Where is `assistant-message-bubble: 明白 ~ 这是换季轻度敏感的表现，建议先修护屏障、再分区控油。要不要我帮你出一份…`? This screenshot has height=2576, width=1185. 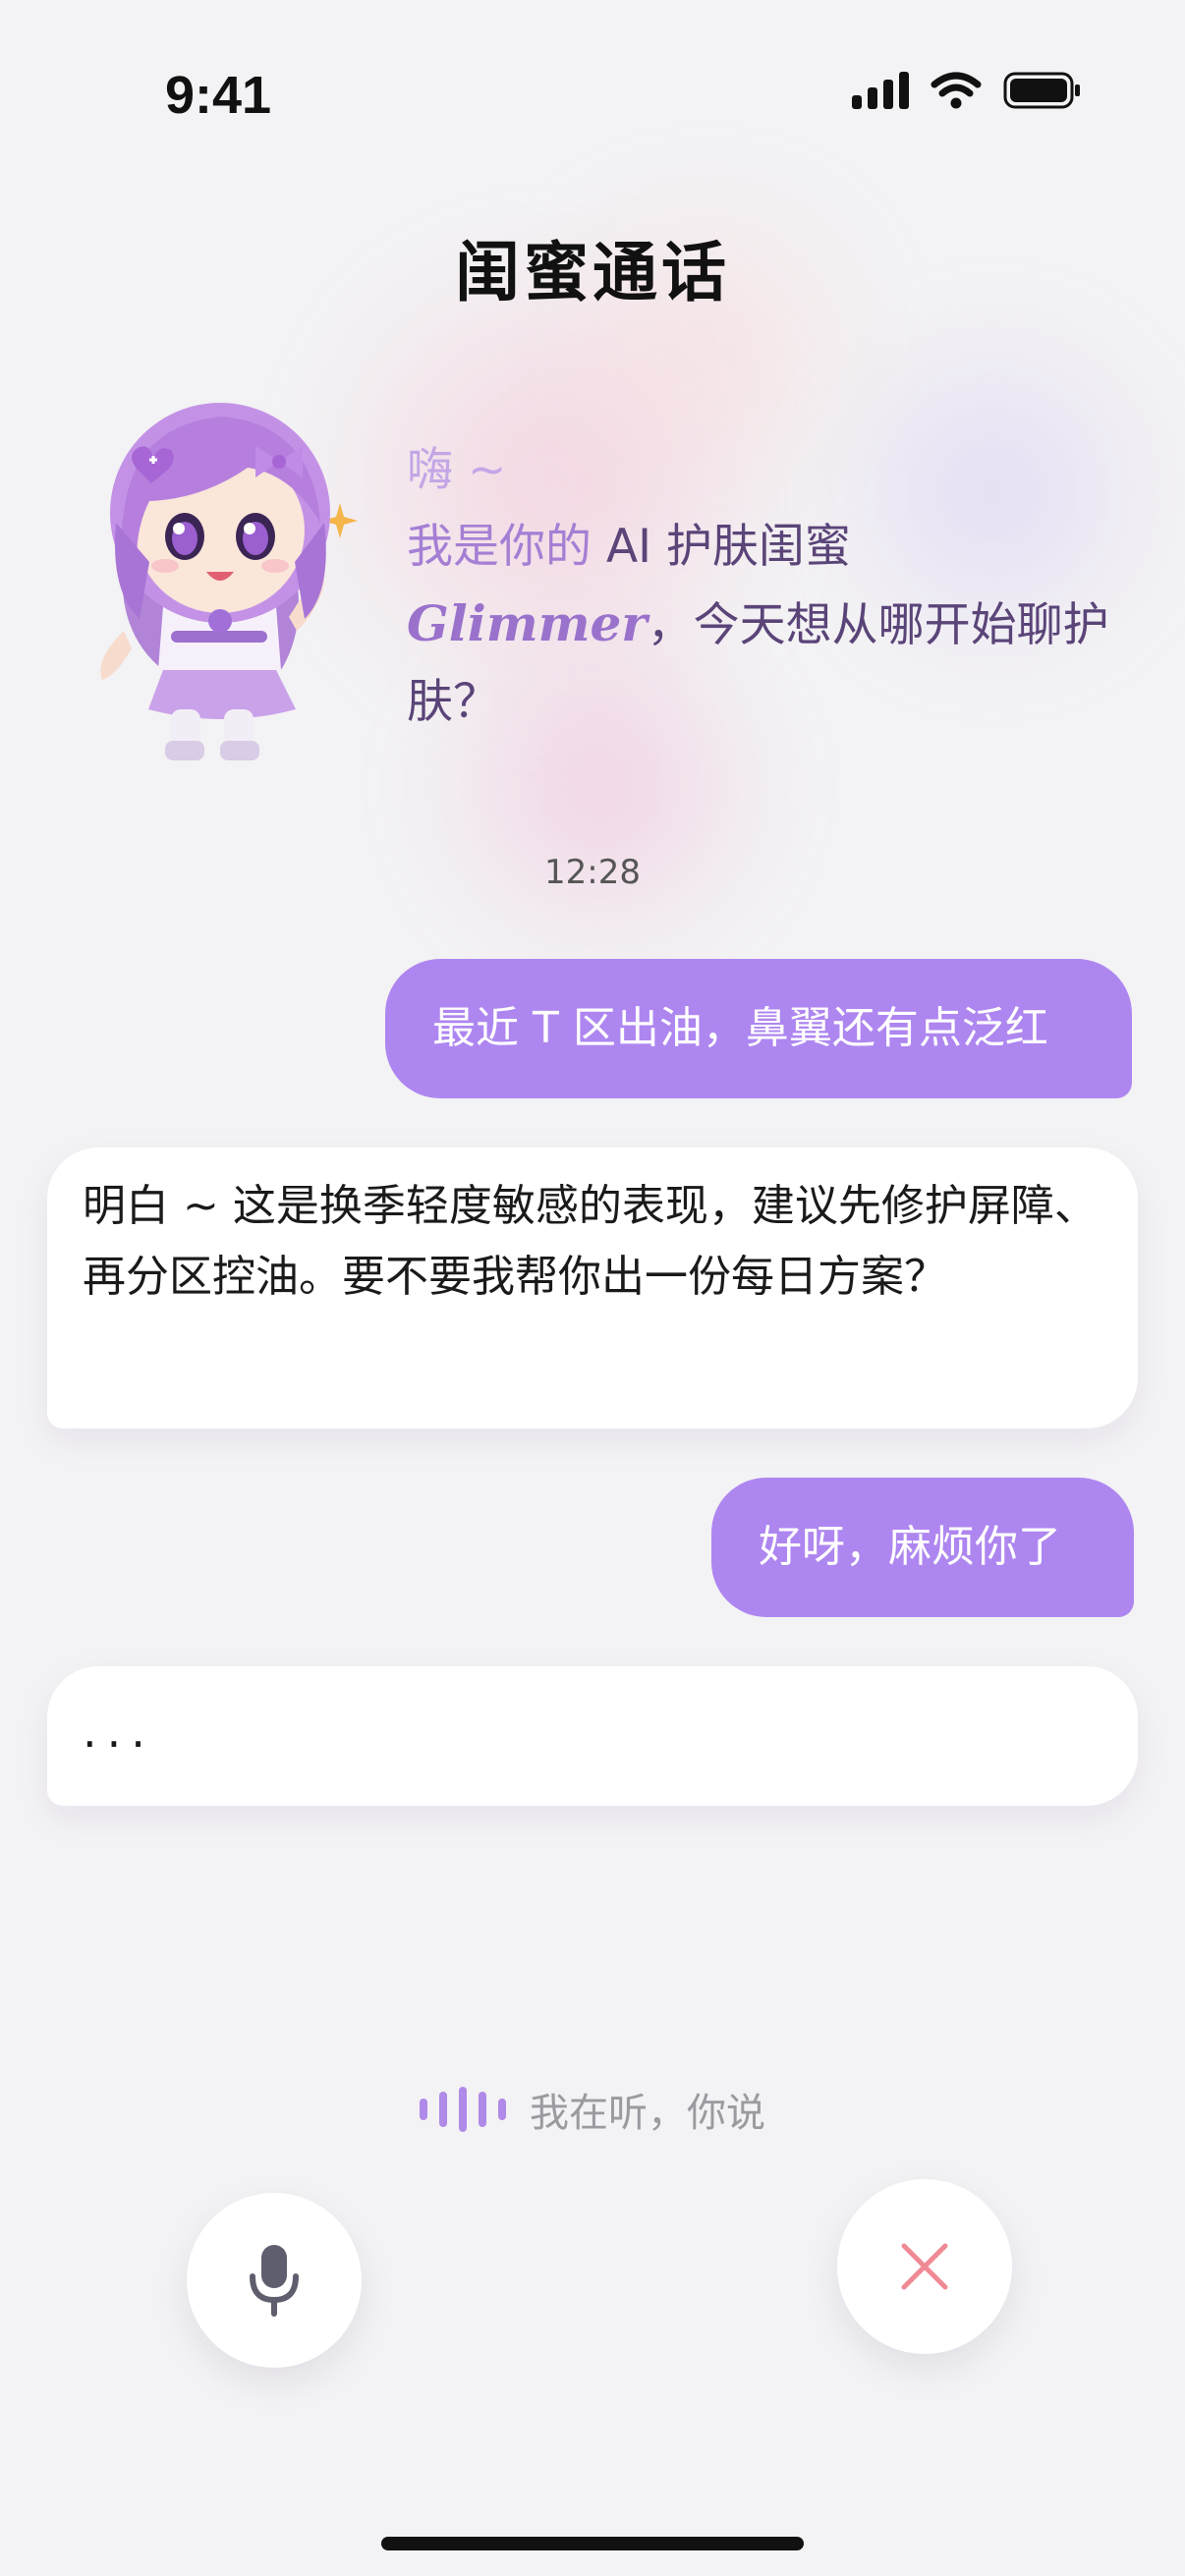
assistant-message-bubble: 明白 ~ 这是换季轻度敏感的表现，建议先修护屏障、再分区控油。要不要我帮你出一份… is located at coordinates (592, 1288).